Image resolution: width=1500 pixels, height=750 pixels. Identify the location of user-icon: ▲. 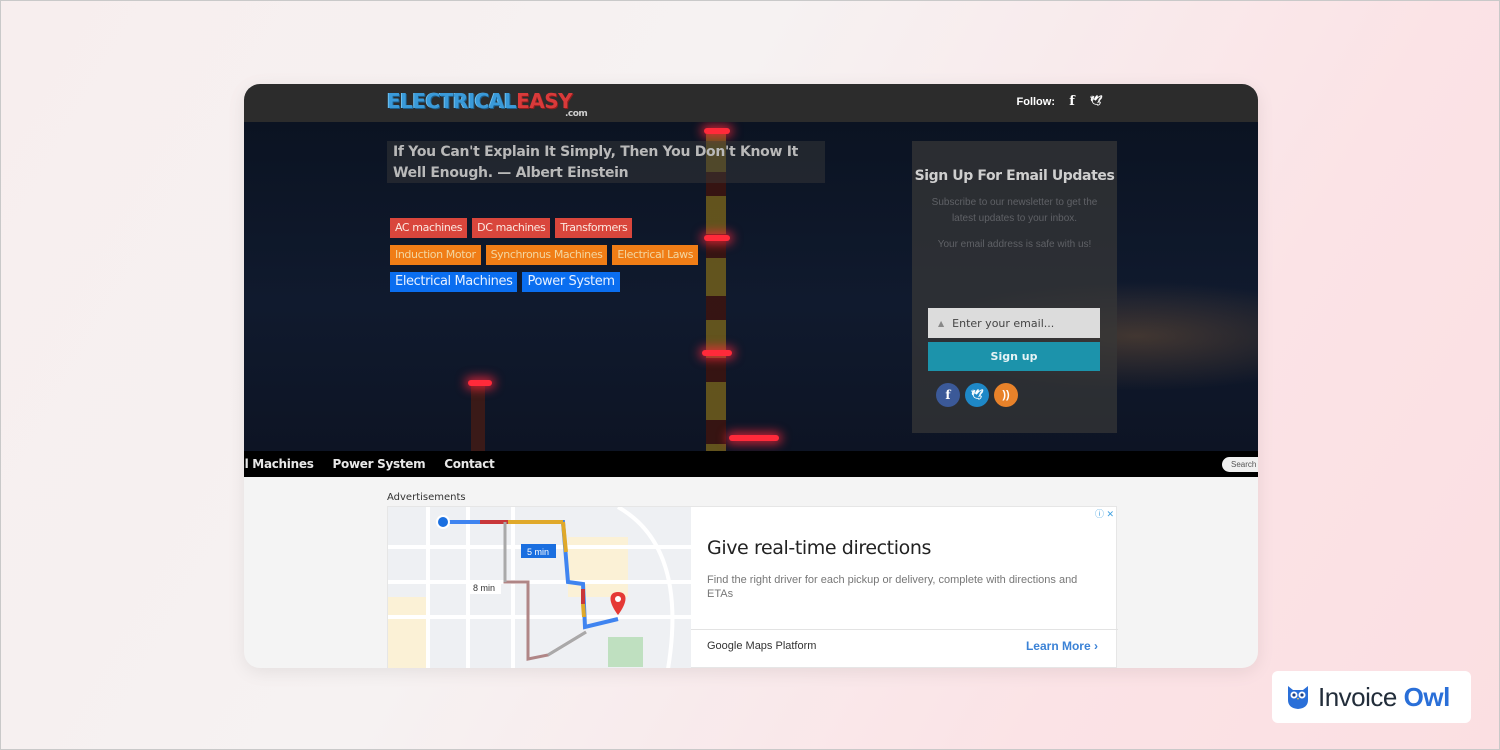
(941, 323).